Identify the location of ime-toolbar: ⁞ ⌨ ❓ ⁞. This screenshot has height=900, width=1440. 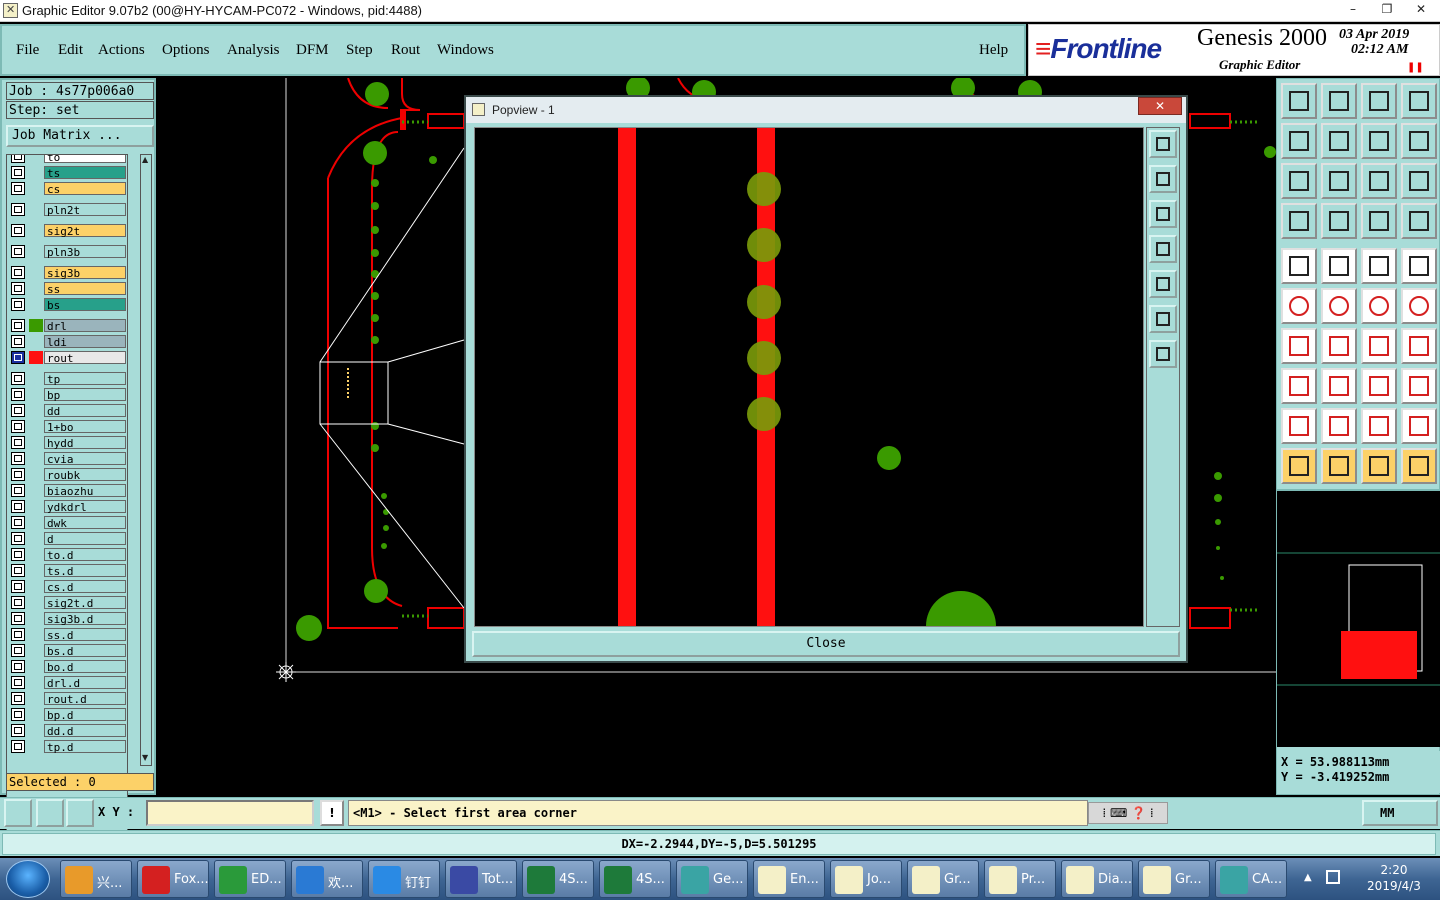
(1128, 813).